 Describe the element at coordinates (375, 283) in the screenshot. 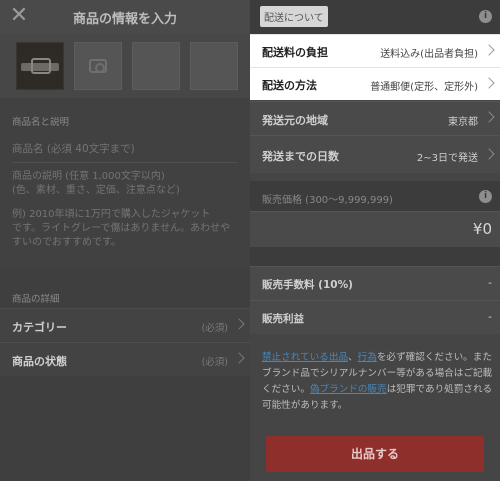

I see `sales-fee-row: 販売手数料 (10%) -` at that location.